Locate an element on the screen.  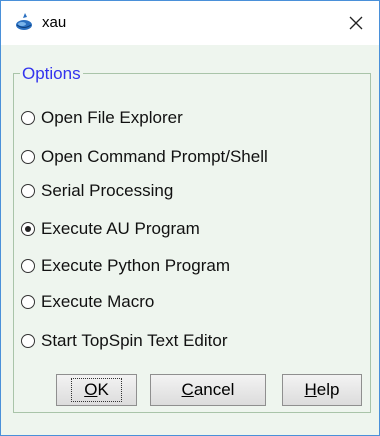
radio-button-selected is located at coordinates (28, 229).